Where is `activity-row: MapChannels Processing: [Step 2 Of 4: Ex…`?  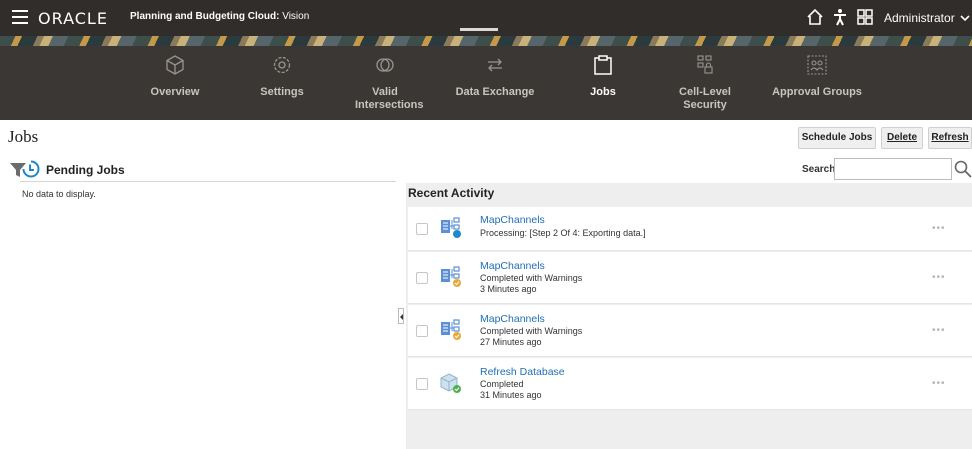 activity-row: MapChannels Processing: [Step 2 Of 4: Ex… is located at coordinates (690, 229).